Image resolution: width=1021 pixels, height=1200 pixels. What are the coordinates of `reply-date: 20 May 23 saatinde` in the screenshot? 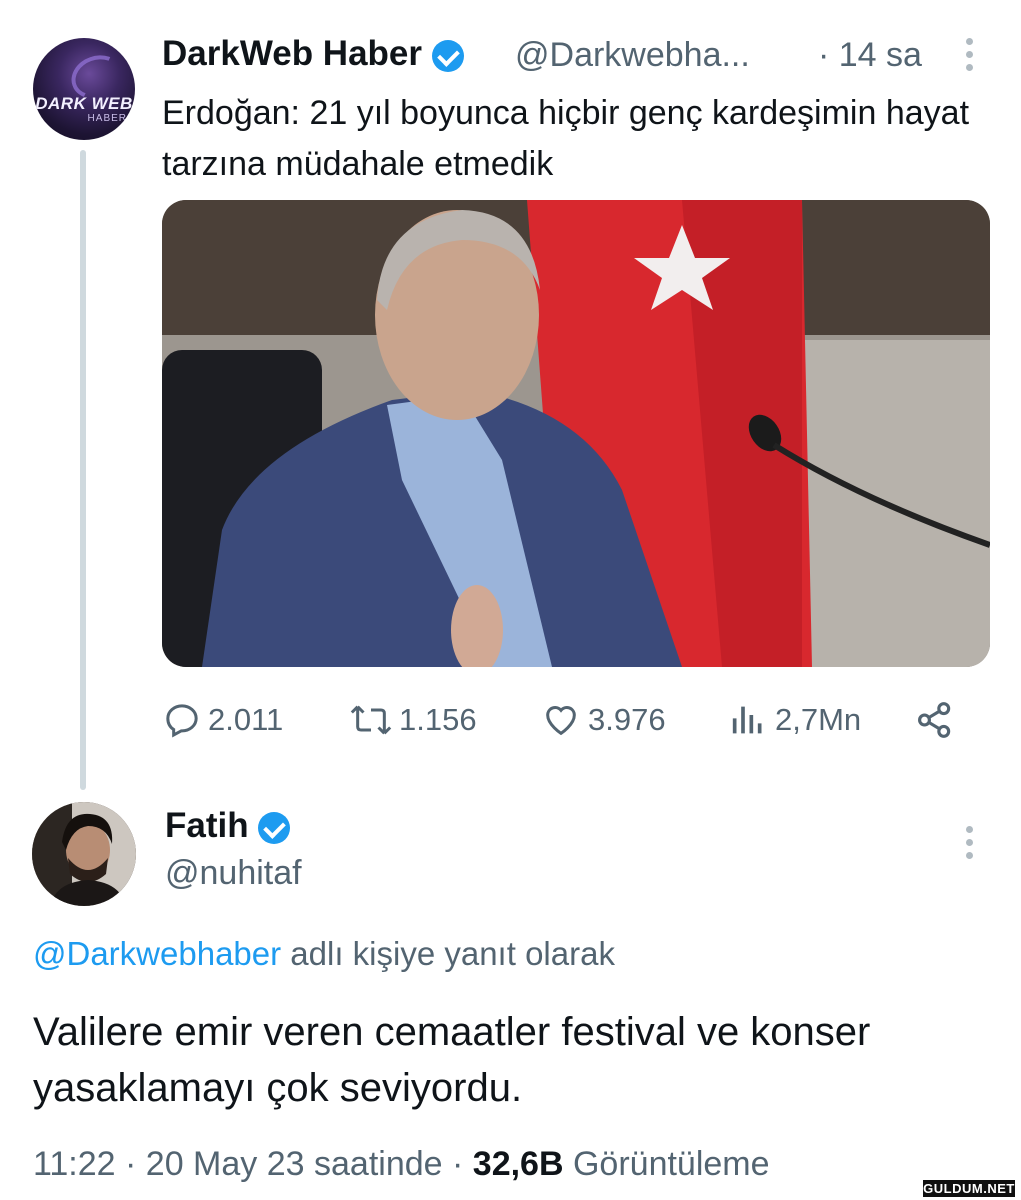 It's located at (294, 1164).